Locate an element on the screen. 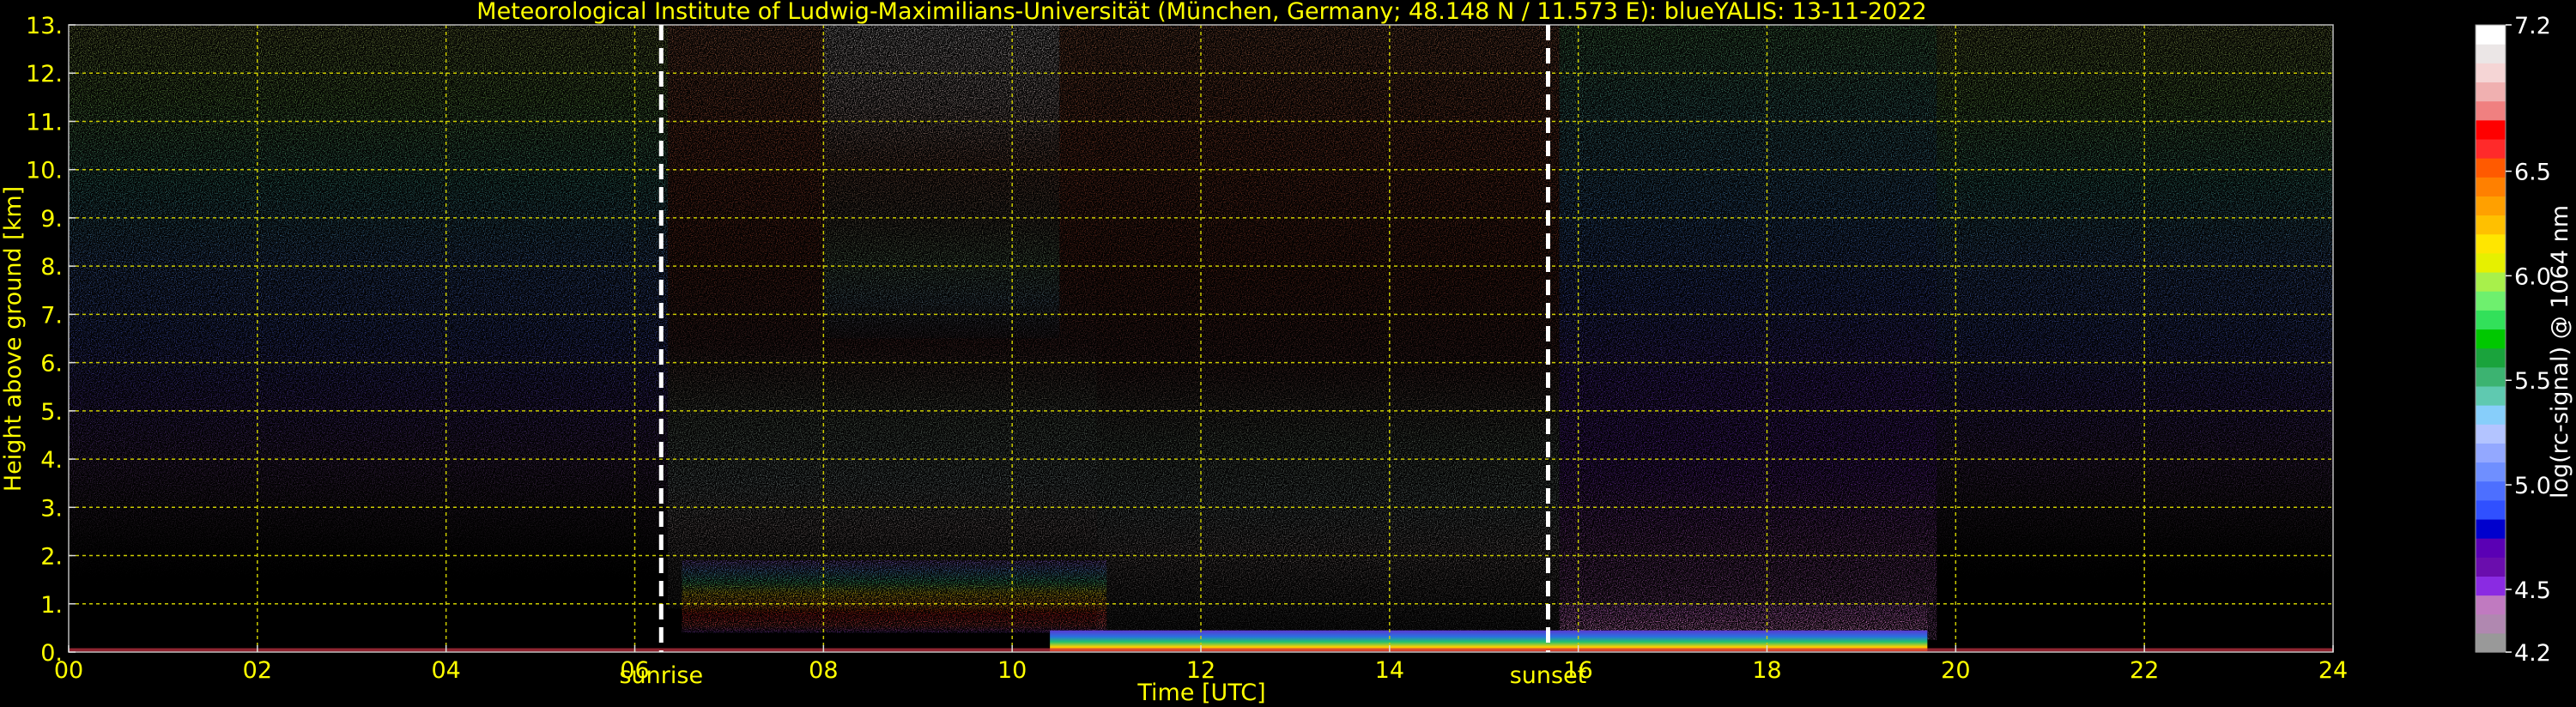 The width and height of the screenshot is (2576, 707). y-tick-label: 10. is located at coordinates (44, 171).